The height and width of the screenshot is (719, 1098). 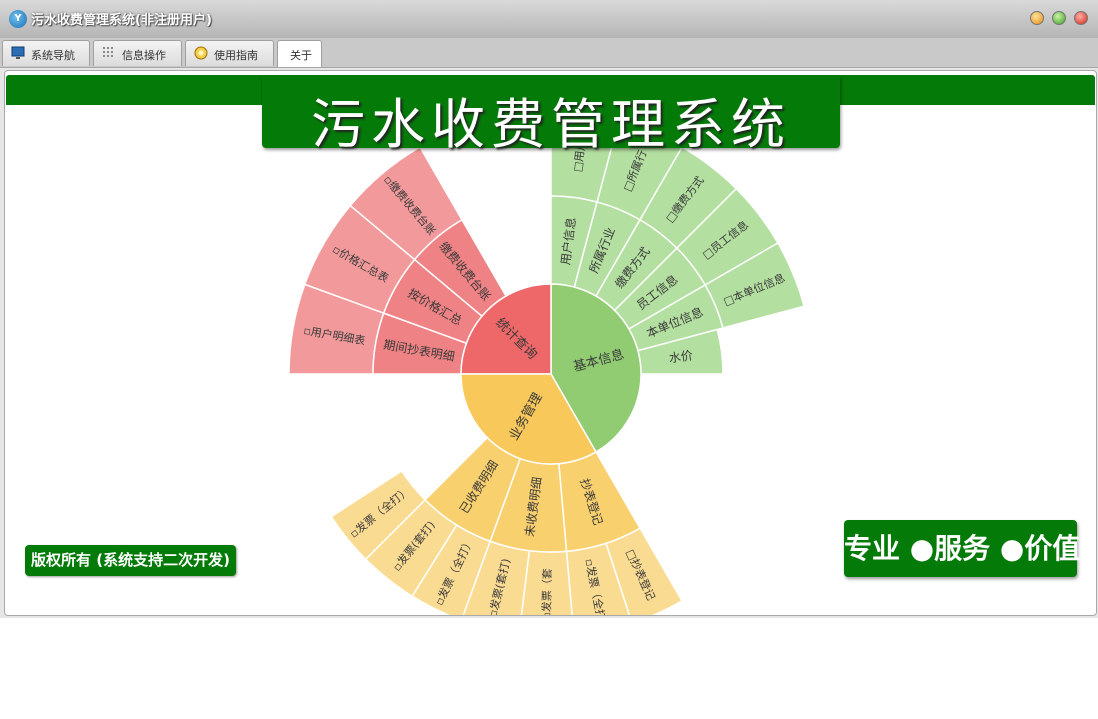 I want to click on tab-user-guide: 使用指南, so click(x=229, y=53).